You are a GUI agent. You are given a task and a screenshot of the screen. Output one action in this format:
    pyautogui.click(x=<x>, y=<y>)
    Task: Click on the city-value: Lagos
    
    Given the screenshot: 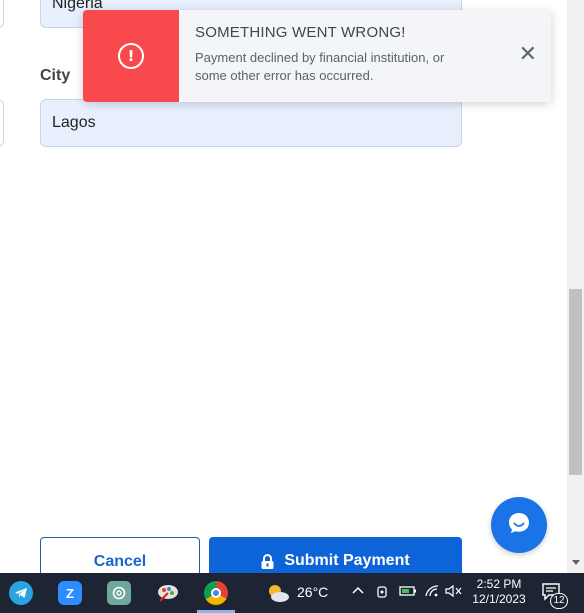 What is the action you would take?
    pyautogui.click(x=74, y=122)
    